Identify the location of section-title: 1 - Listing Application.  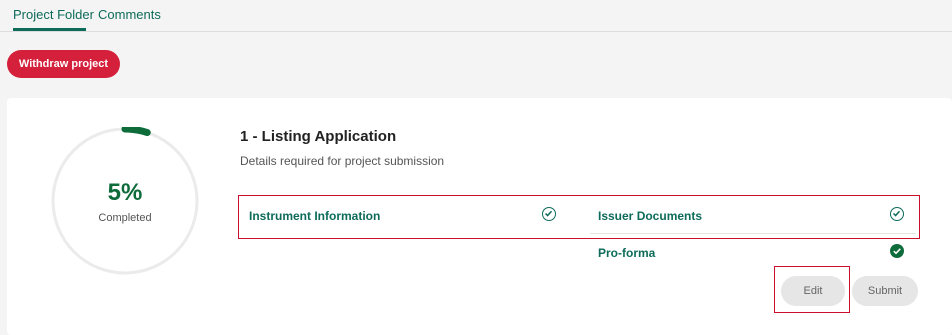
(318, 136).